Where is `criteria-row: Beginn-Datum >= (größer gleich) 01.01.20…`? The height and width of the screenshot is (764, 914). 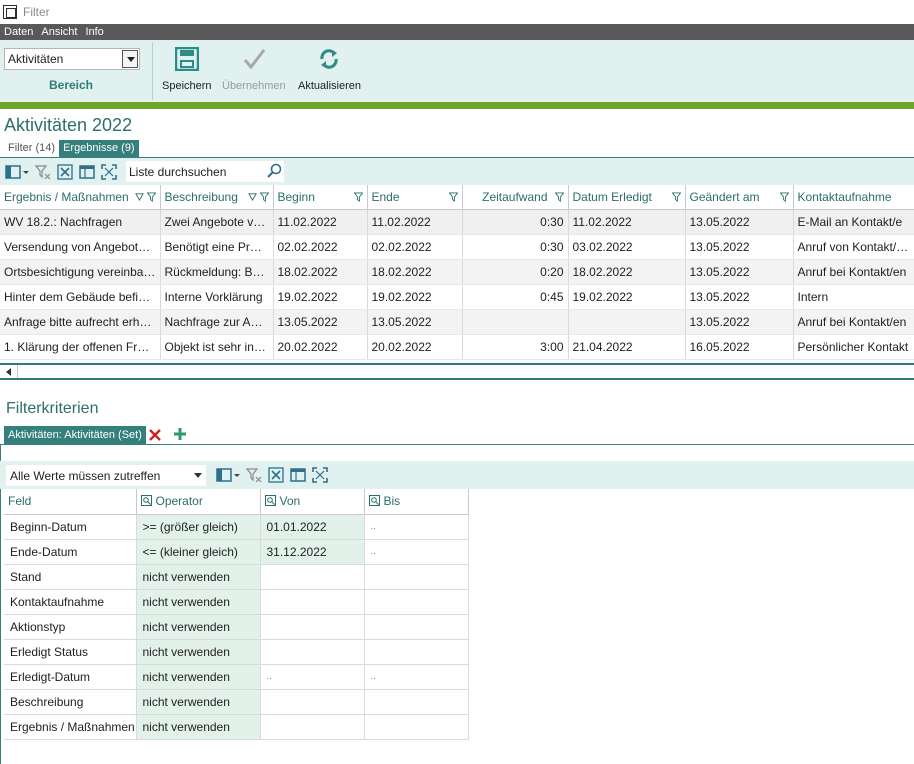
criteria-row: Beginn-Datum >= (größer gleich) 01.01.20… is located at coordinates (236, 527).